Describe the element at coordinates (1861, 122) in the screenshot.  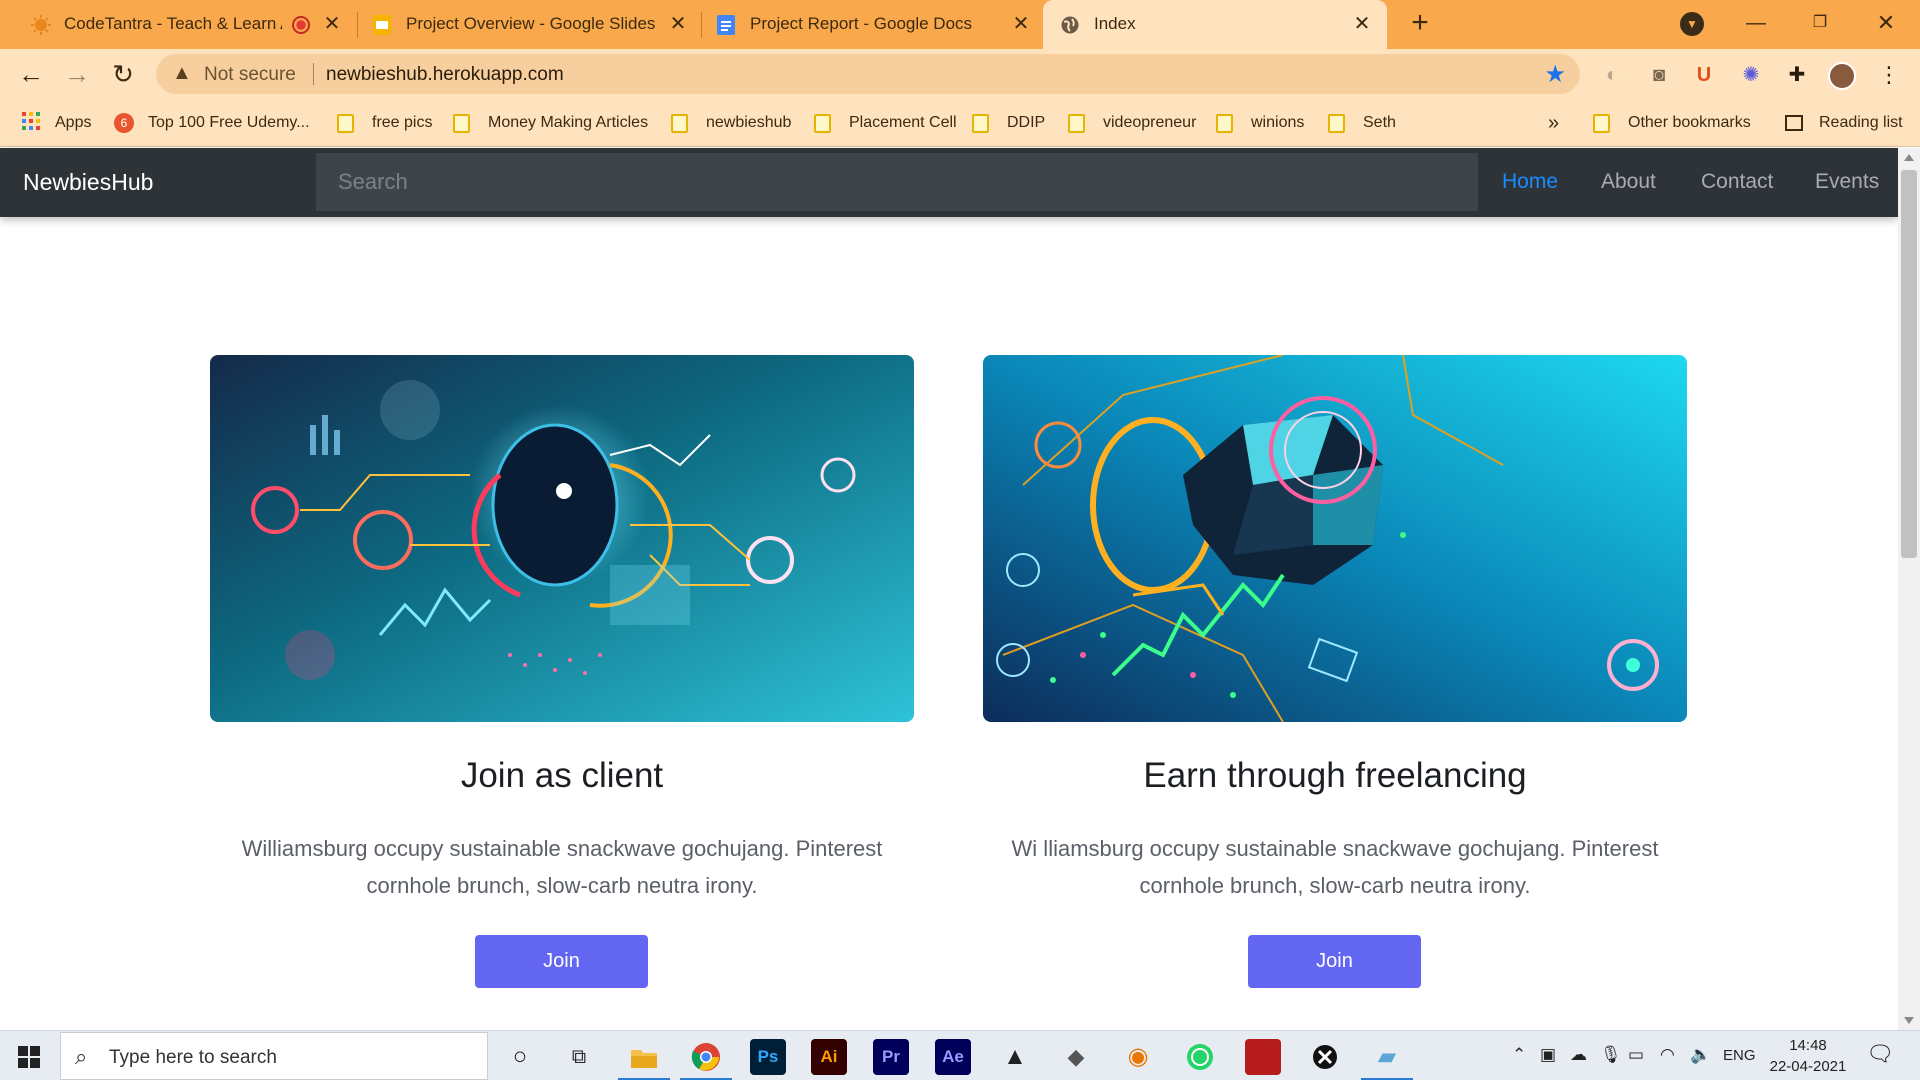
I see `reading-list-label: Reading list` at that location.